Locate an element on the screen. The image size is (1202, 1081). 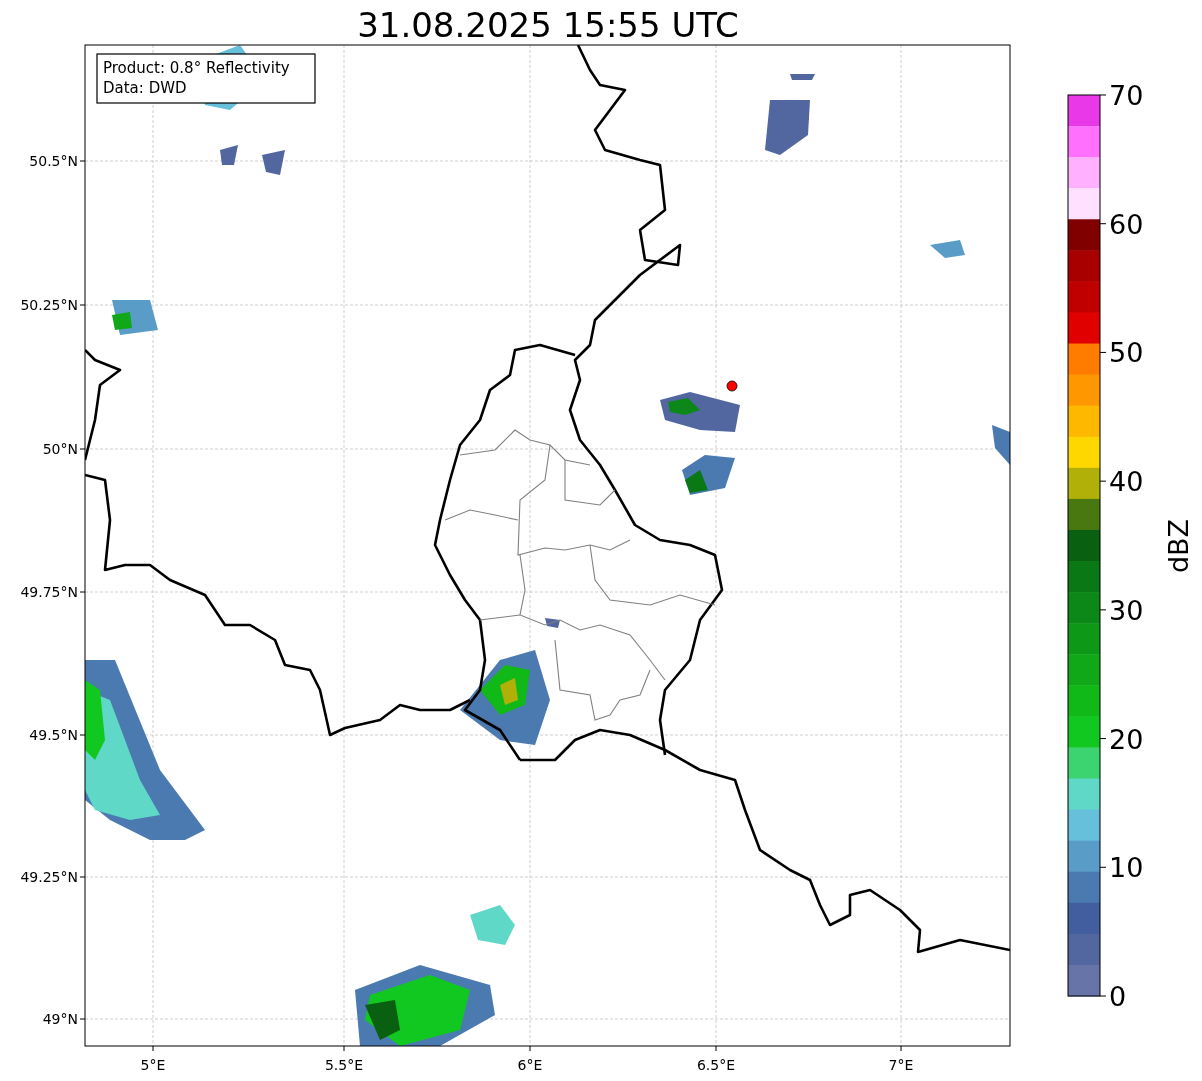
axis-tick-label: 5.5°E is located at coordinates (344, 1065).